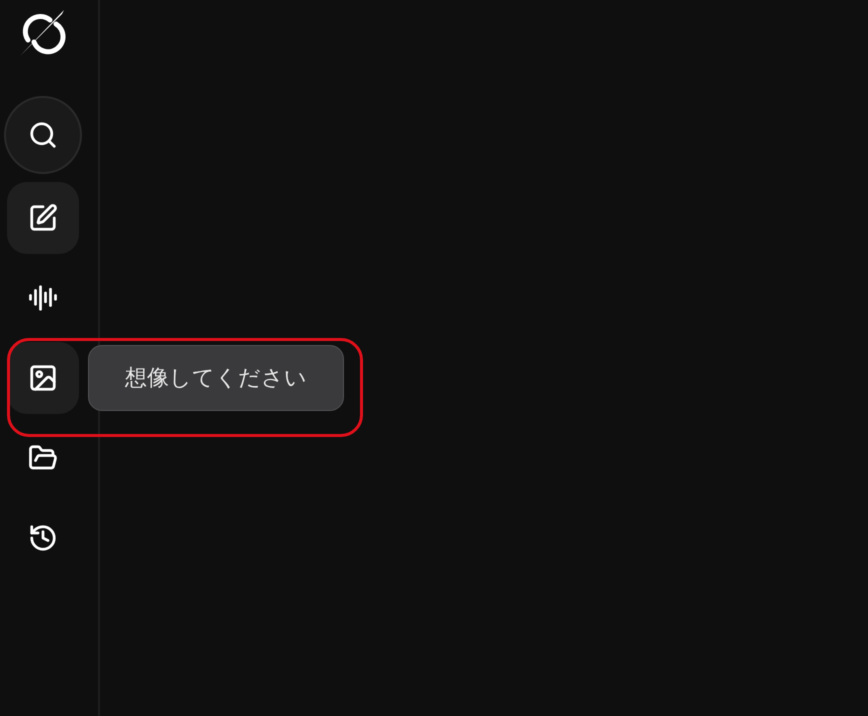 The width and height of the screenshot is (868, 716). I want to click on tooltip: 想像してください, so click(216, 378).